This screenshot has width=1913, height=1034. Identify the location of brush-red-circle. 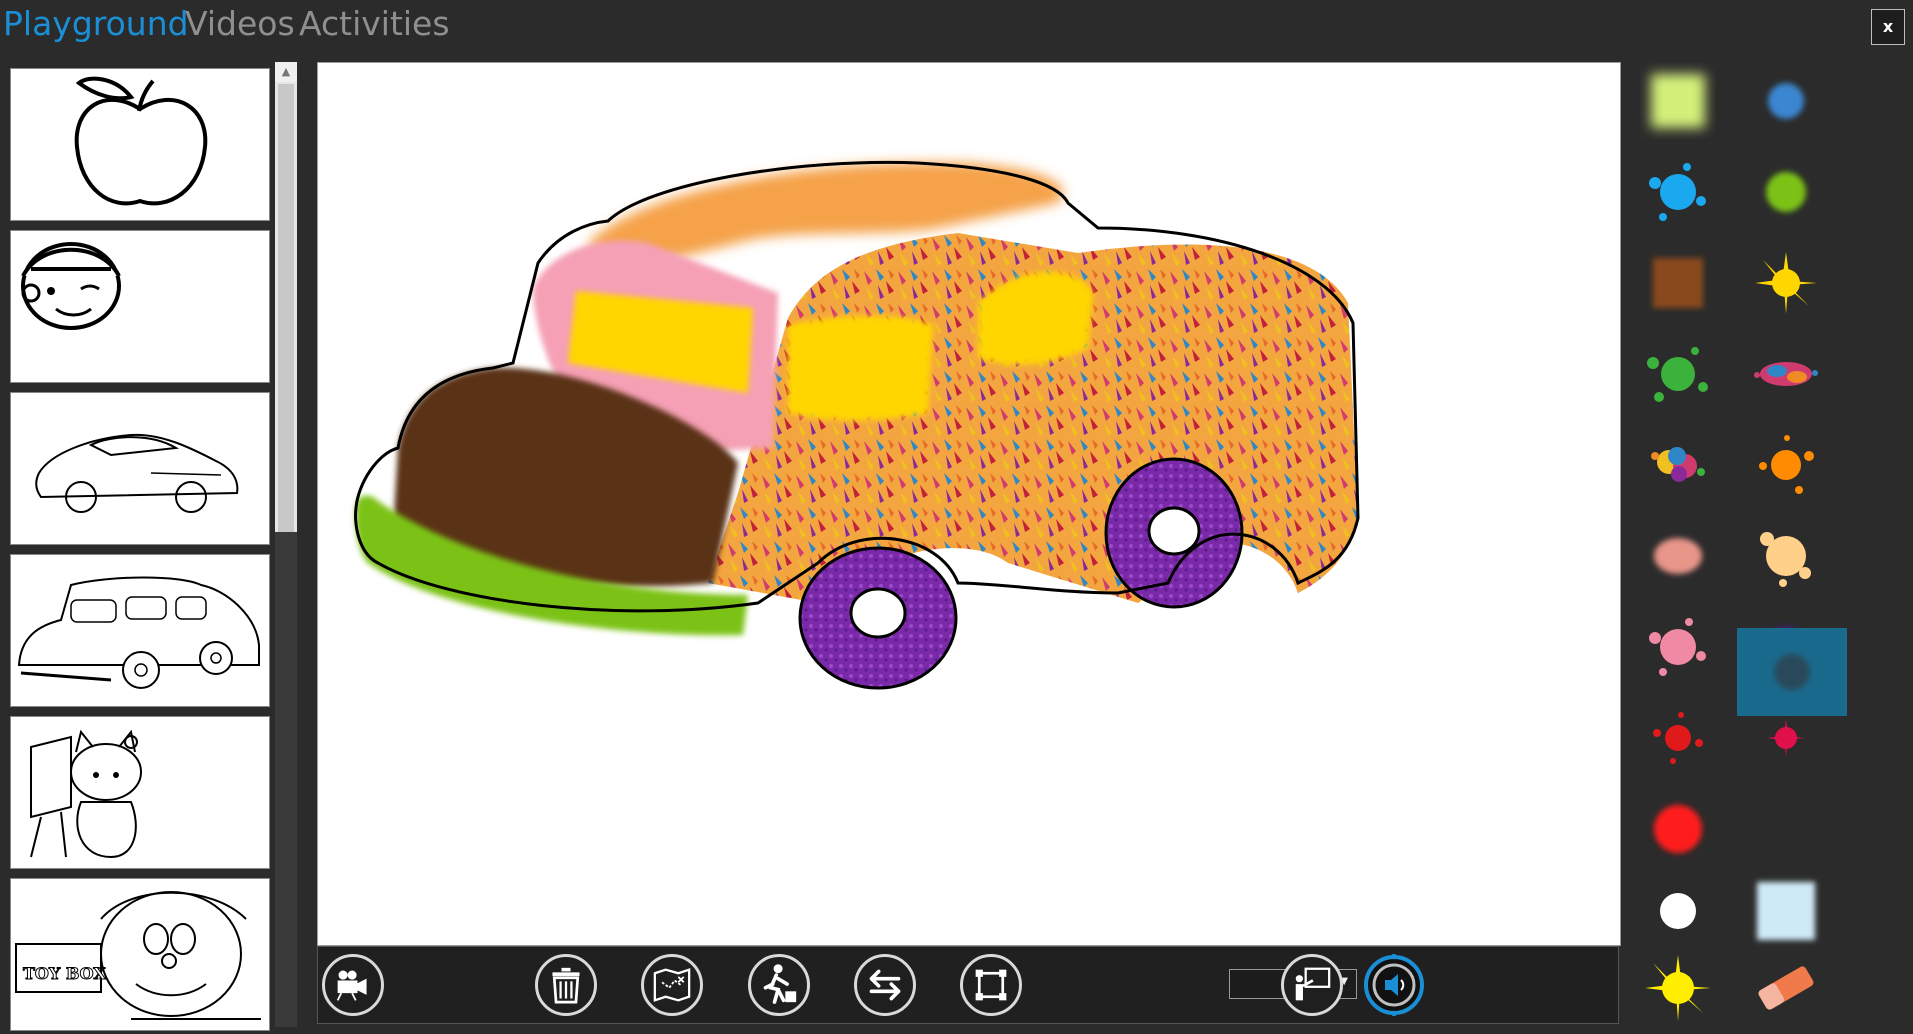
(1678, 829).